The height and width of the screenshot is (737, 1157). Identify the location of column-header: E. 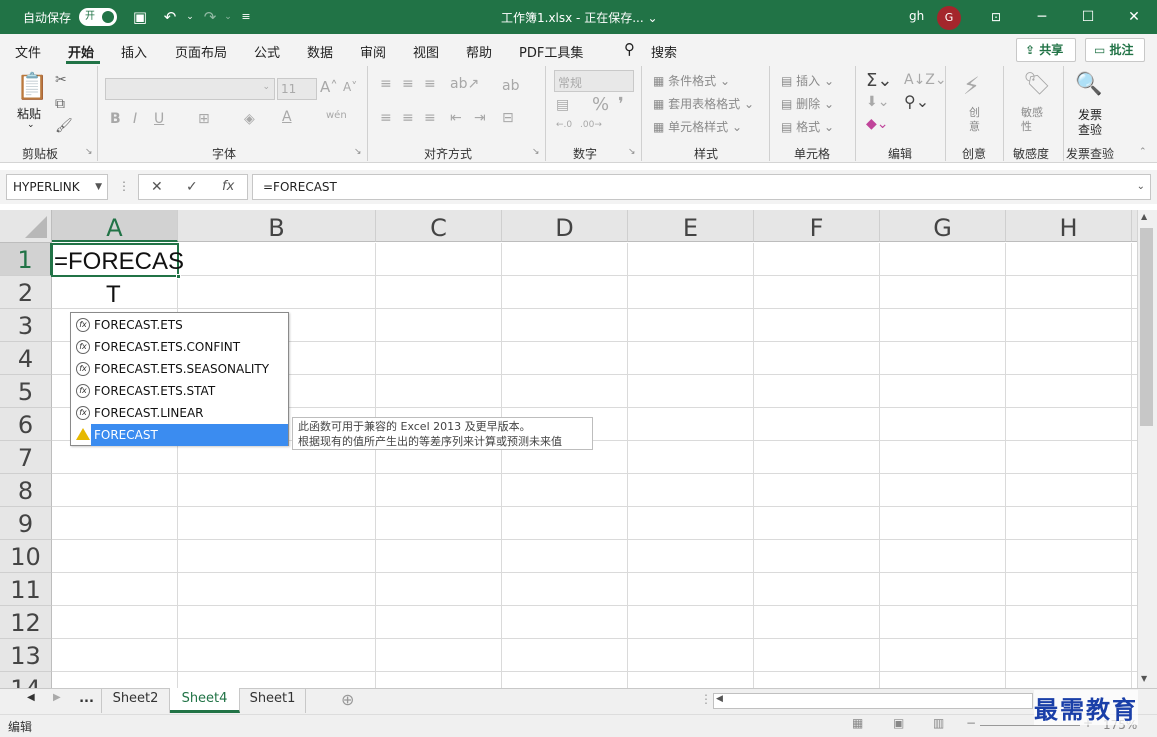
(691, 226).